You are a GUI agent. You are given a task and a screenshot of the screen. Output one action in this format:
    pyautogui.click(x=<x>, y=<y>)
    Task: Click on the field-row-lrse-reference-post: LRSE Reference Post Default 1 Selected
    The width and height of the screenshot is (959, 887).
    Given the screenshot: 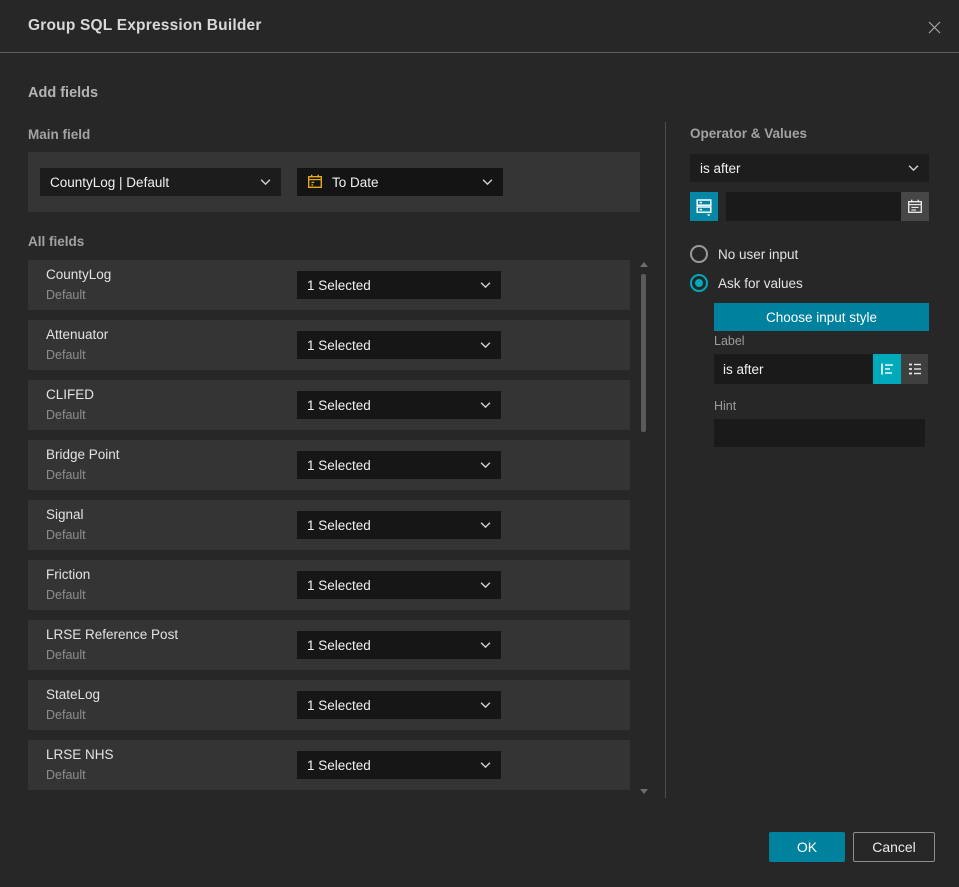 What is the action you would take?
    pyautogui.click(x=329, y=645)
    